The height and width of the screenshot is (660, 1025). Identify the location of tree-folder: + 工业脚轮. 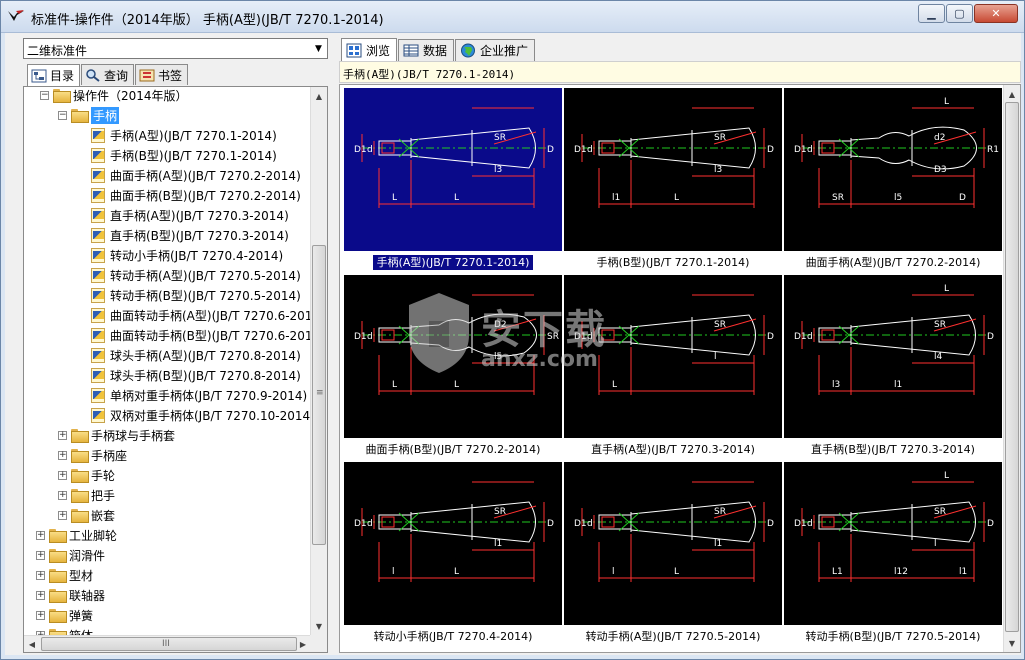
(76, 535).